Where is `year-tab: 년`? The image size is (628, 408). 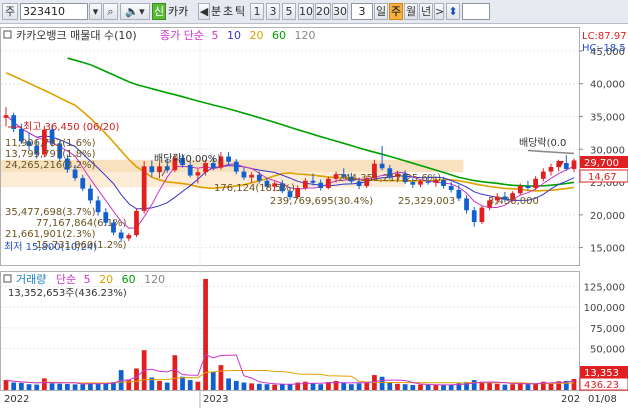
year-tab: 년 is located at coordinates (426, 11).